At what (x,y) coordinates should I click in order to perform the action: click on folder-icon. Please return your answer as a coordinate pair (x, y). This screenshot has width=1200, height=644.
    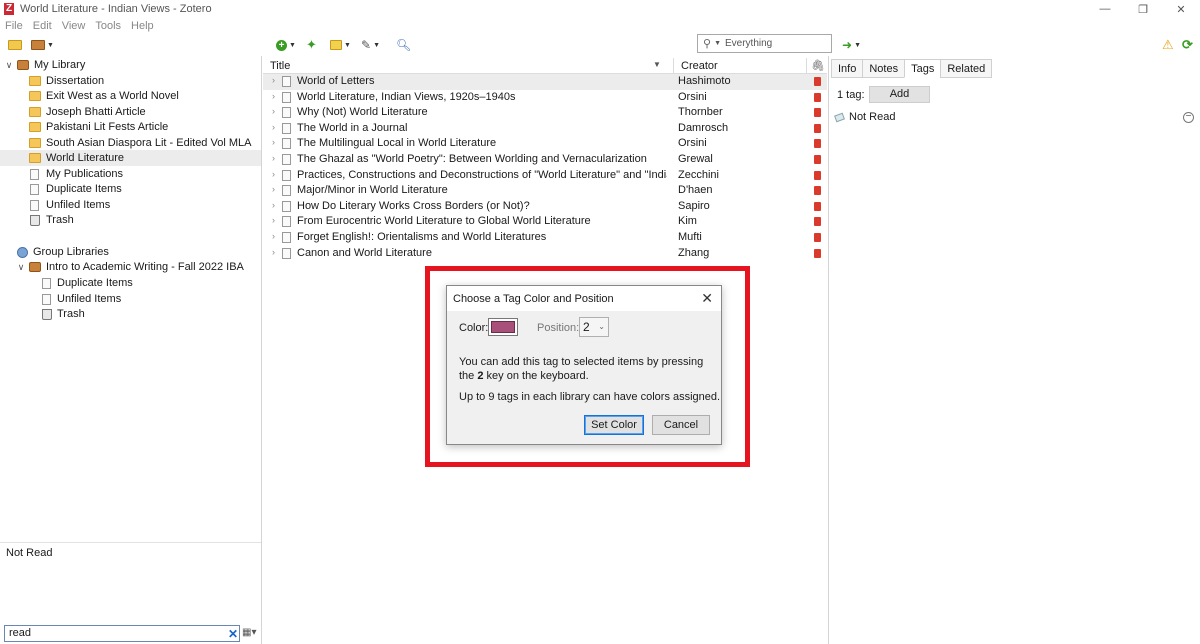
    Looking at the image, I should click on (35, 81).